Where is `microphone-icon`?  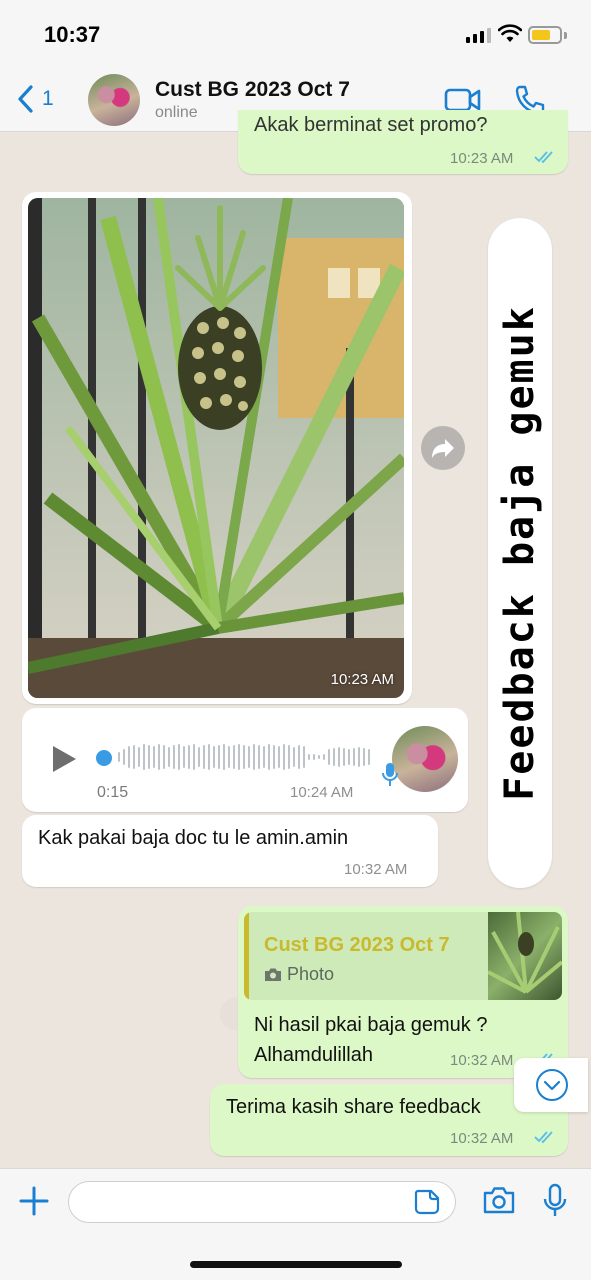
microphone-icon is located at coordinates (555, 1201).